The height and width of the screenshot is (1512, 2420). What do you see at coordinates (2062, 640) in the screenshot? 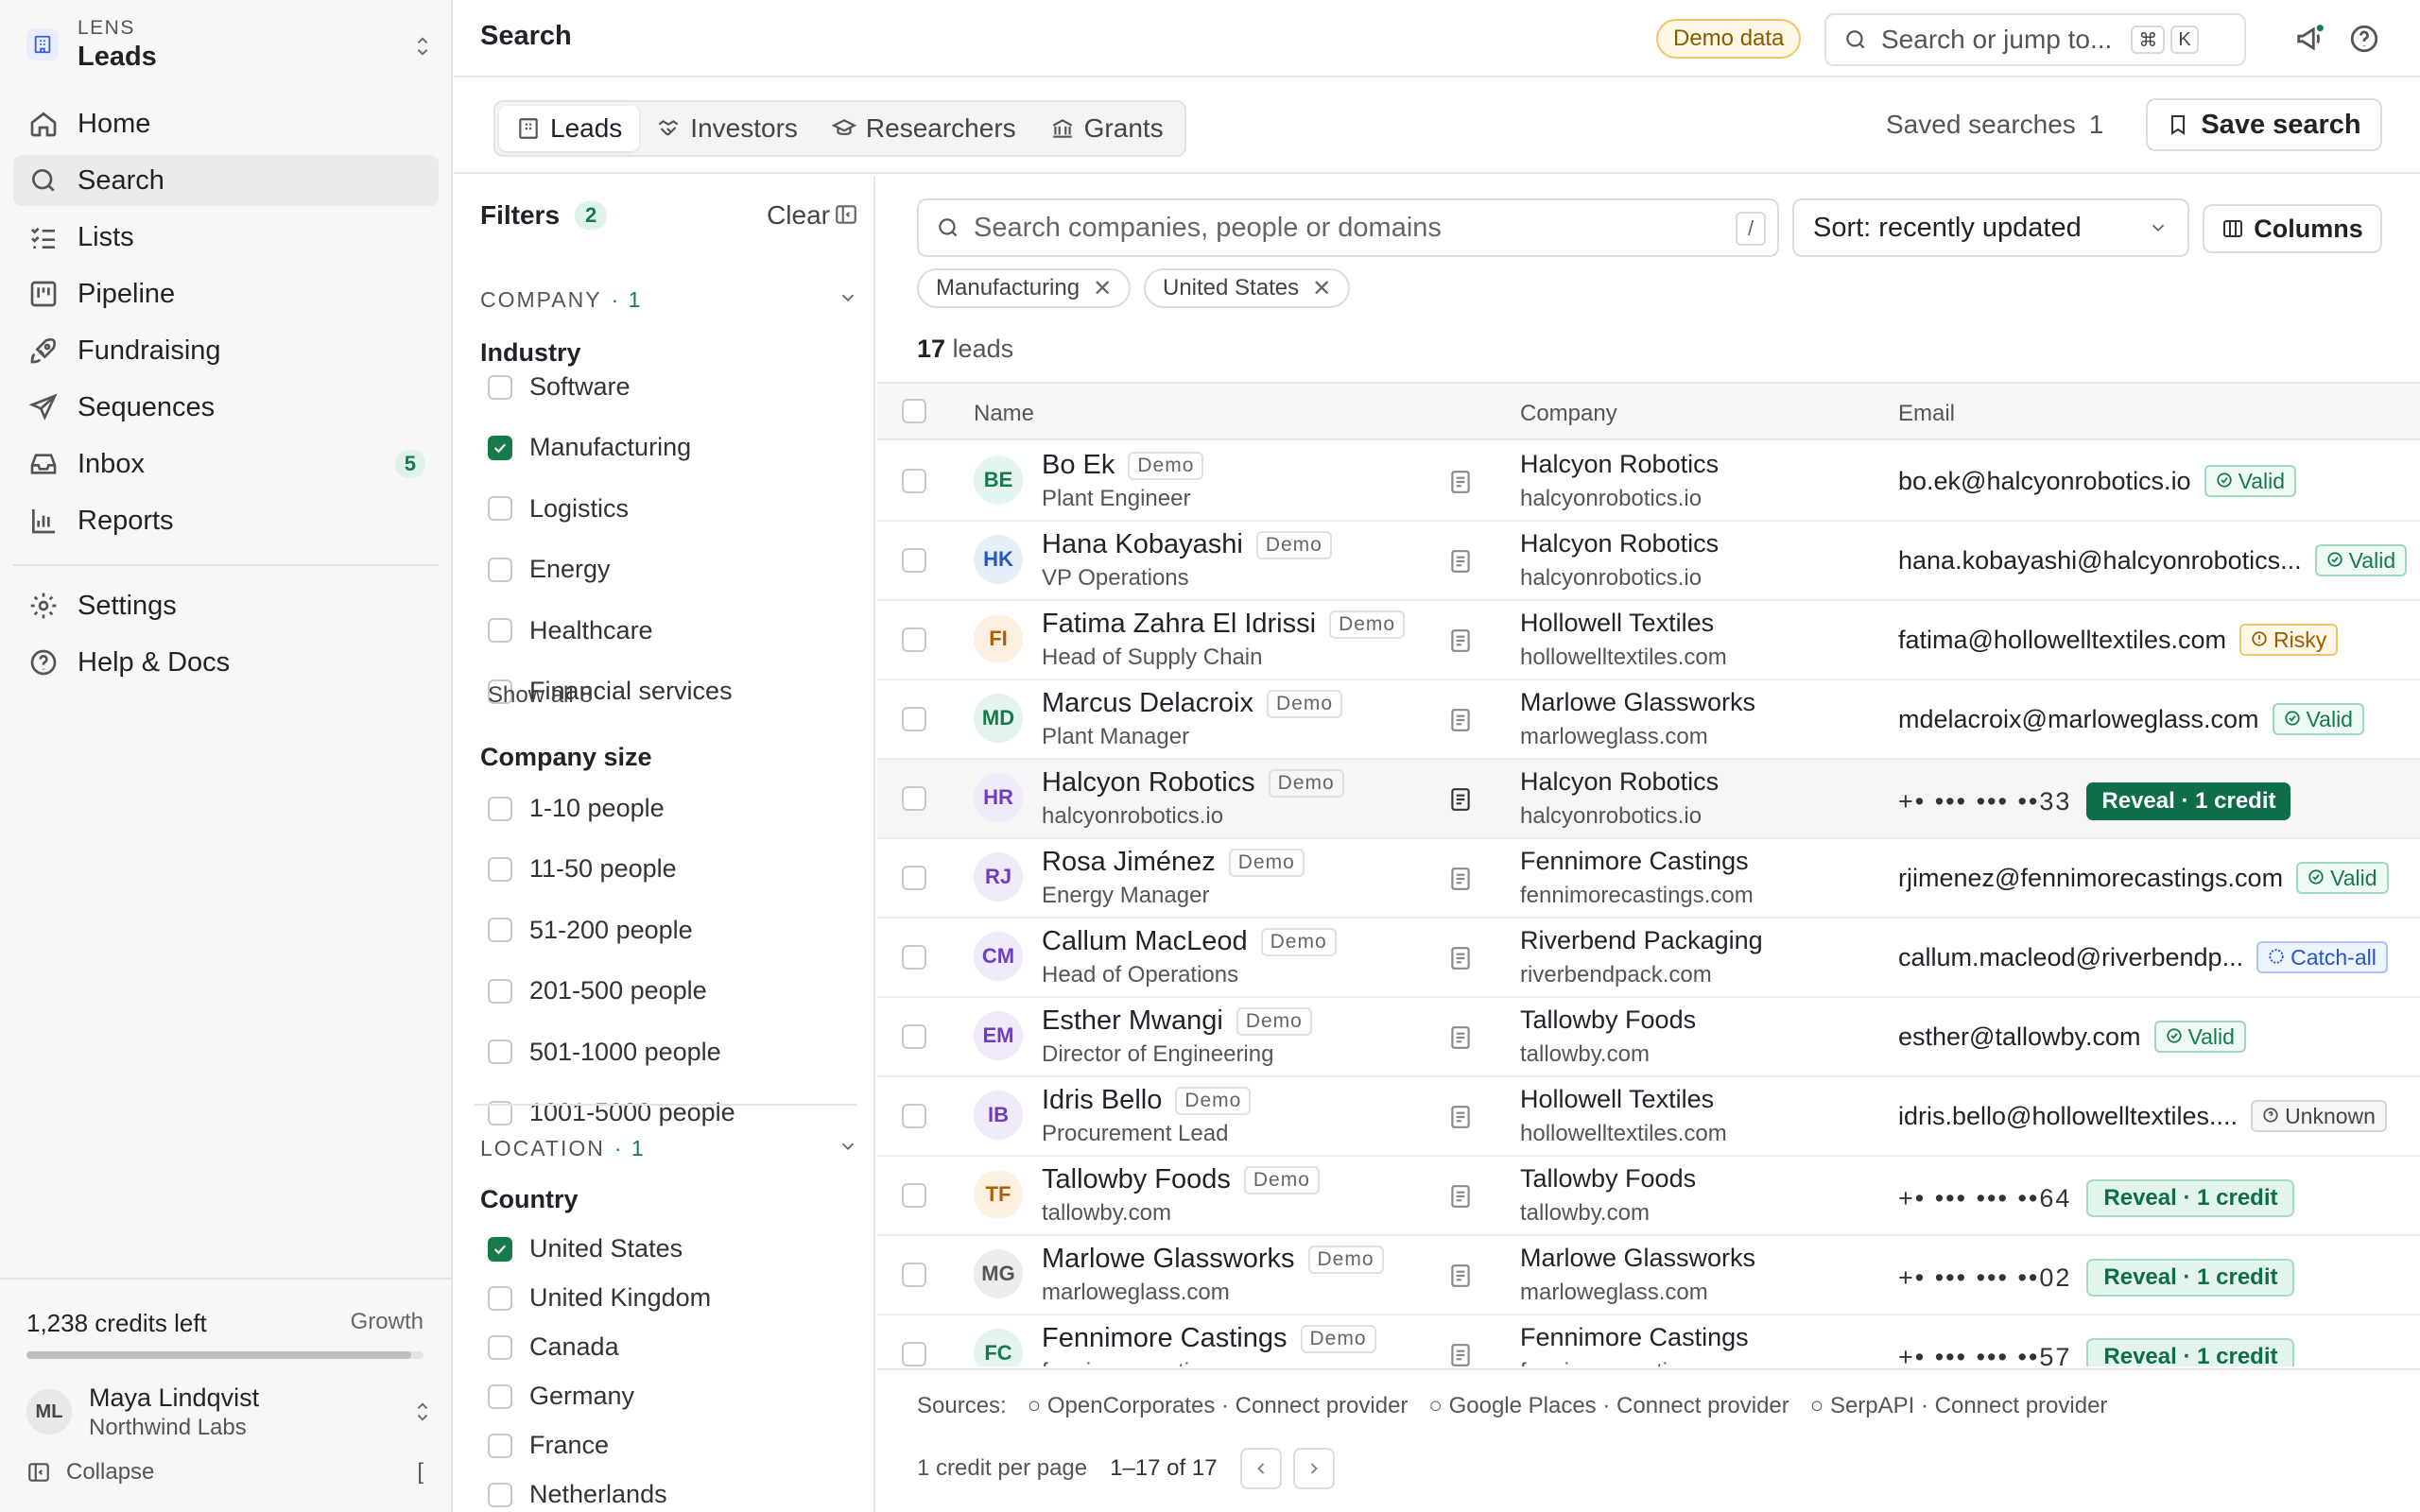
I see `email-address: fatima@hollowelltextiles.com` at bounding box center [2062, 640].